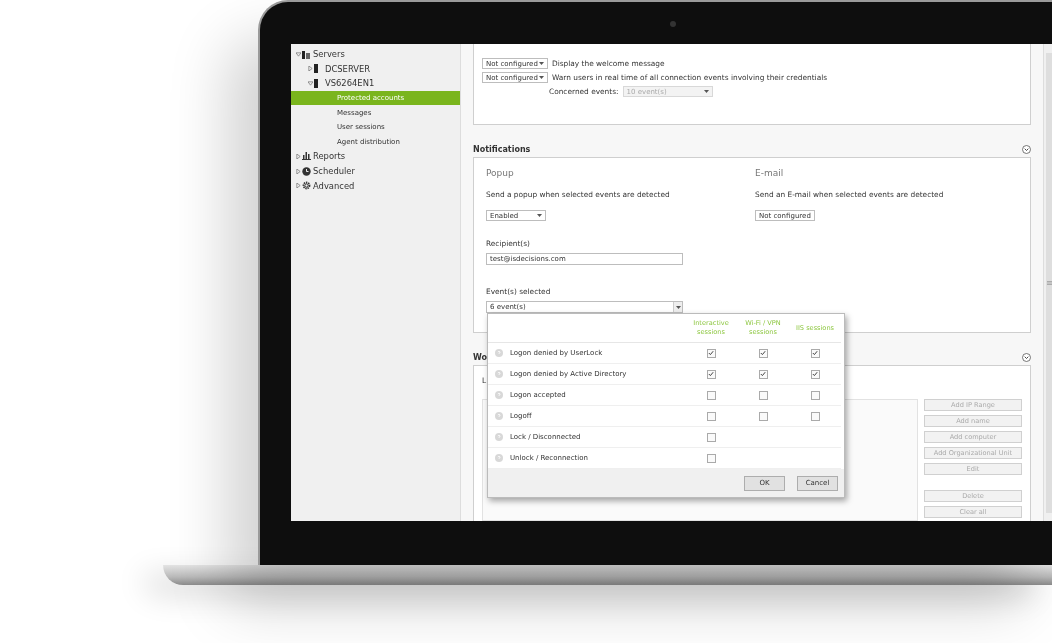 This screenshot has height=643, width=1052. What do you see at coordinates (306, 156) in the screenshot?
I see `bar-chart-icon` at bounding box center [306, 156].